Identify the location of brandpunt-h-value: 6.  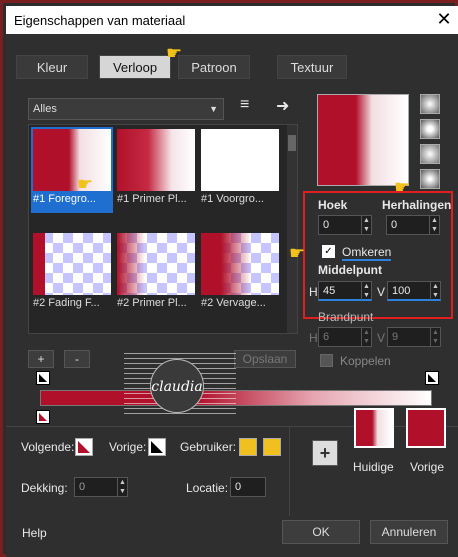
(326, 337).